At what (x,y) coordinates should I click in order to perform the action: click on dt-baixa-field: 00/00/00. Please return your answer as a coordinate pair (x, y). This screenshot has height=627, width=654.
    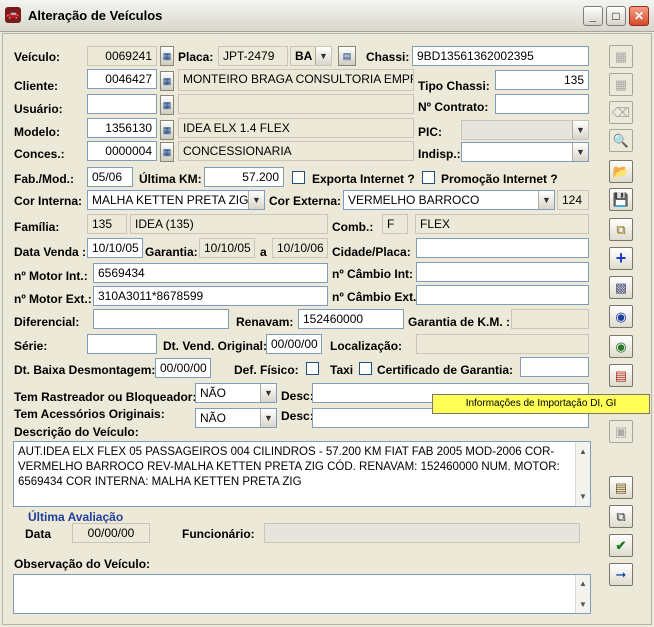
    Looking at the image, I should click on (183, 368).